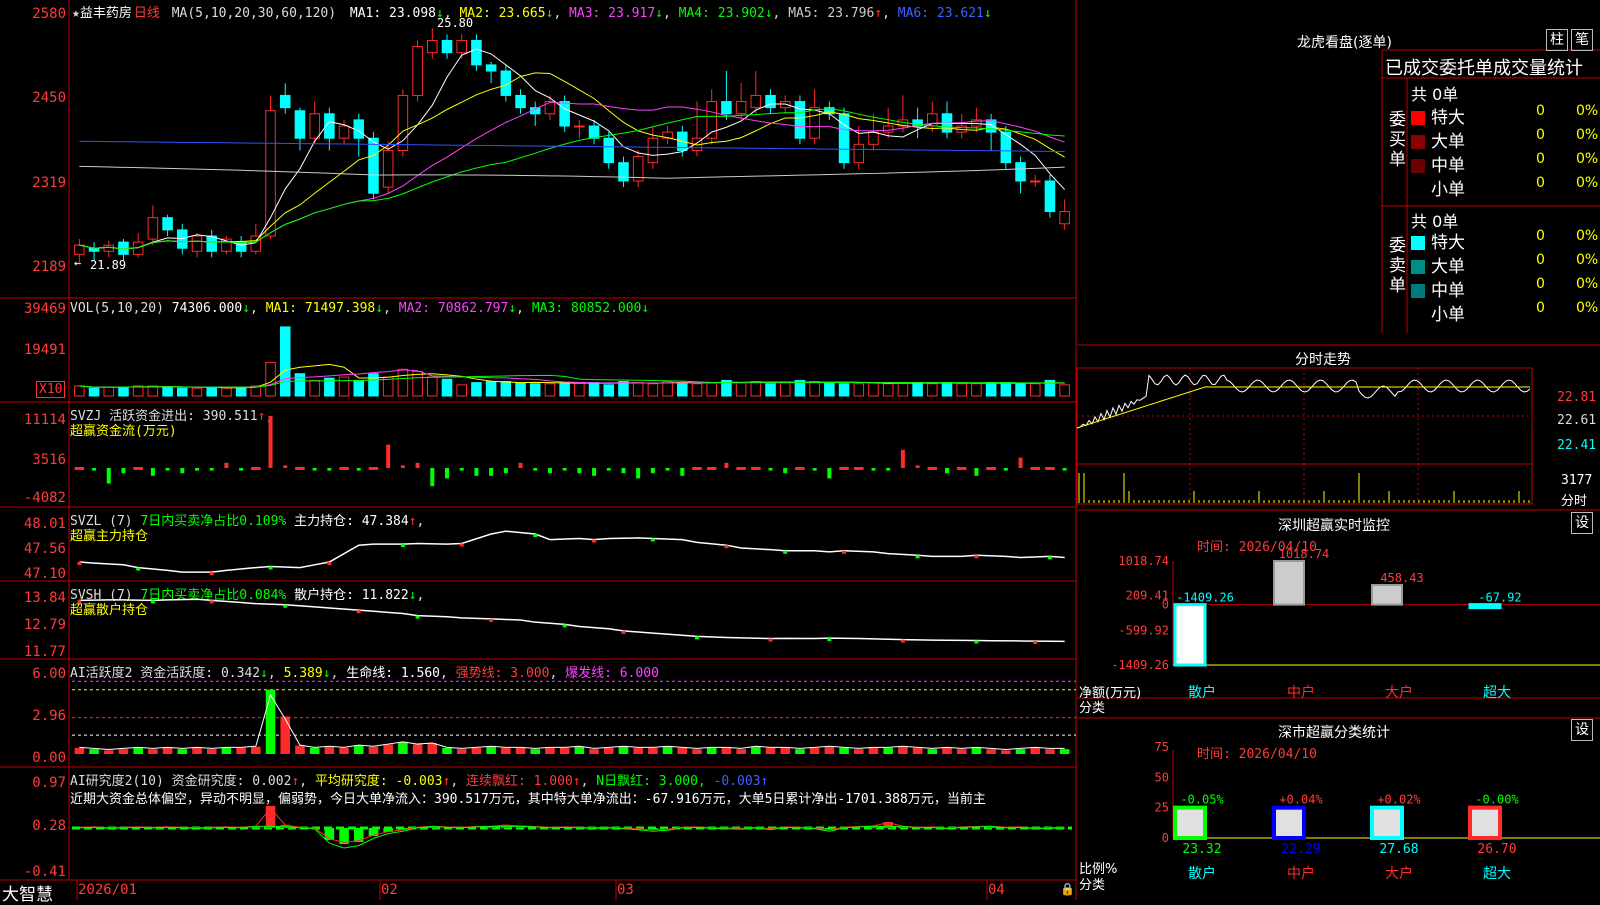 This screenshot has width=1600, height=905. What do you see at coordinates (1301, 873) in the screenshot?
I see `szc-category-label: 中户` at bounding box center [1301, 873].